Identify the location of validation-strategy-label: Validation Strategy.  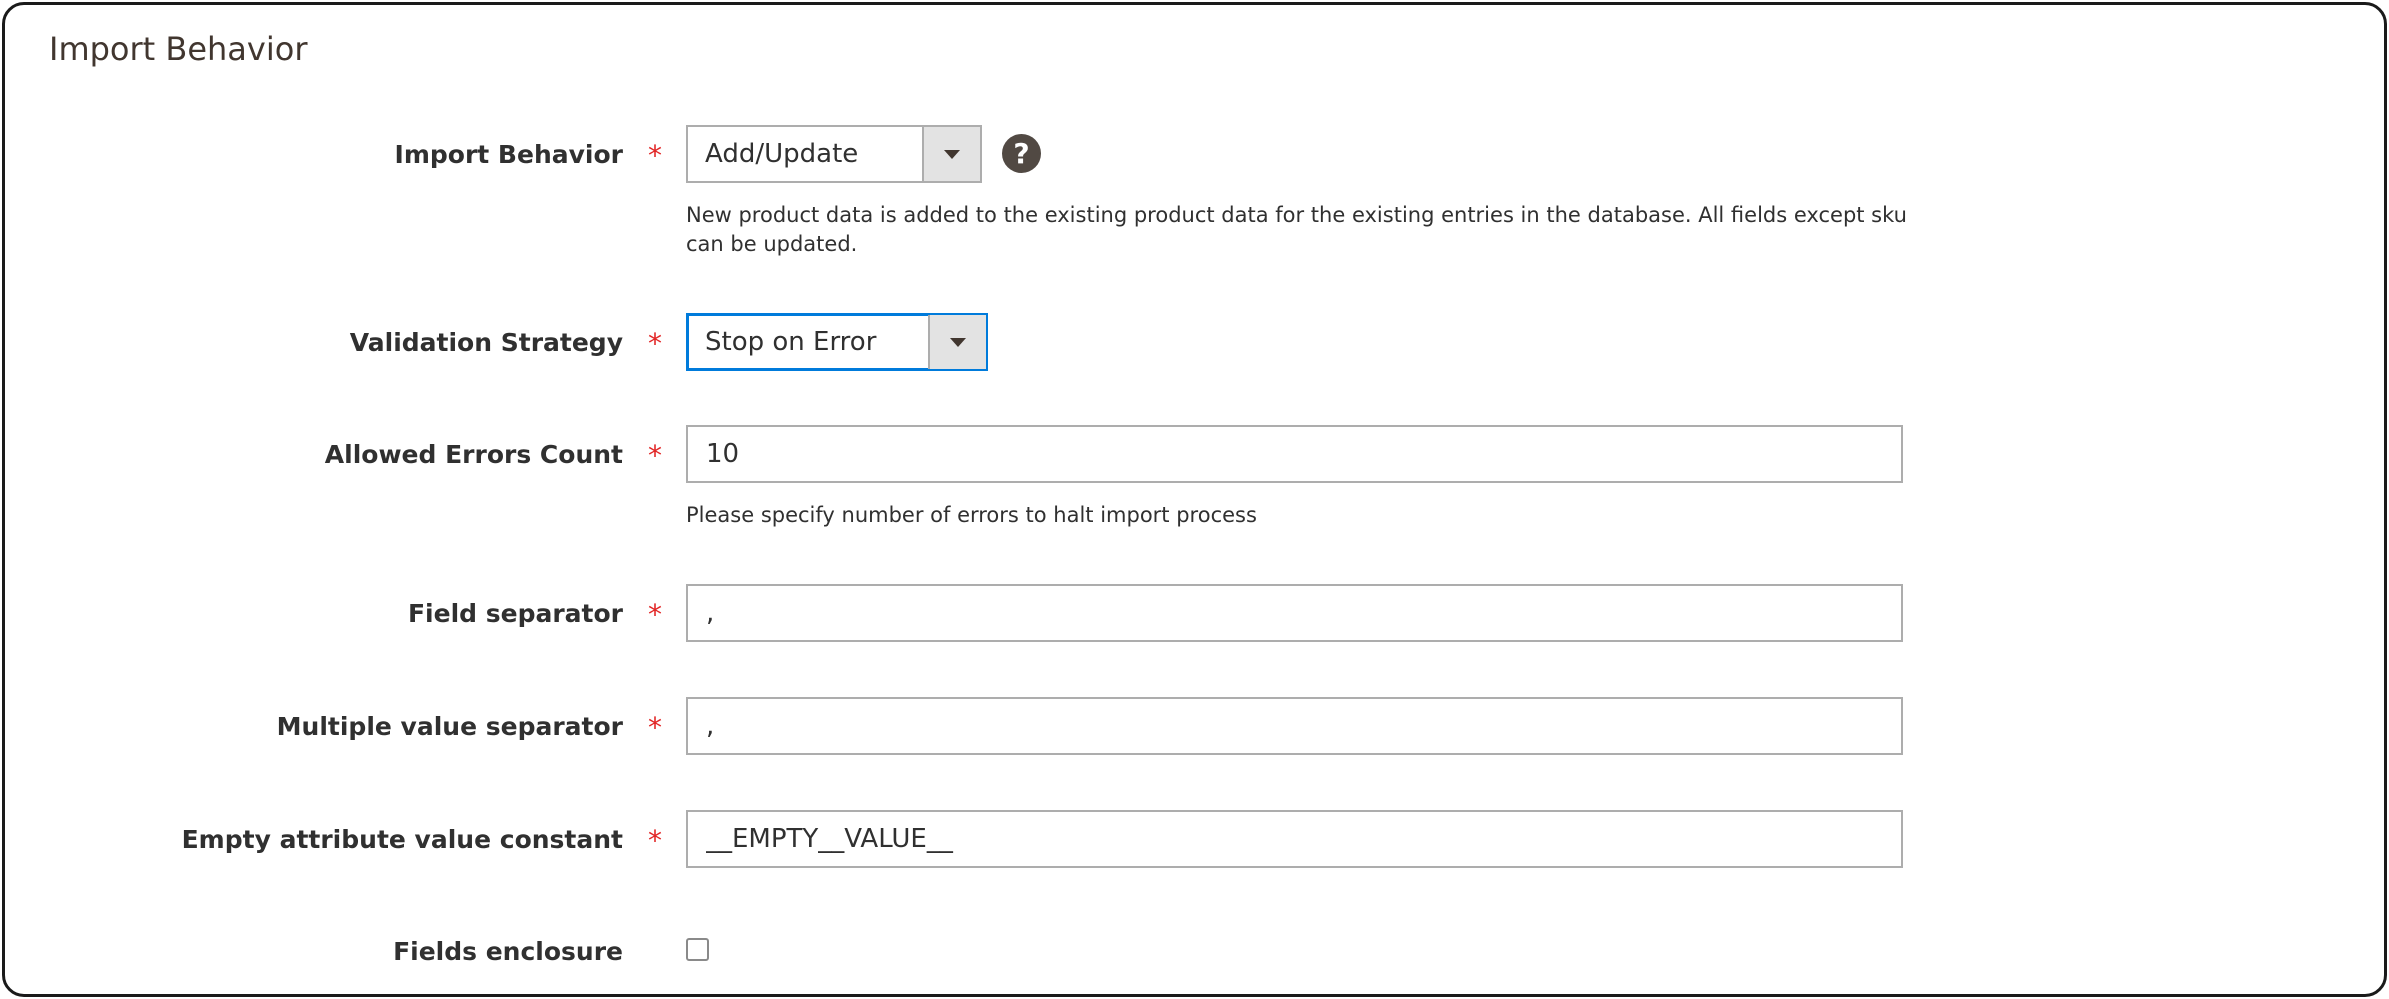
(486, 342).